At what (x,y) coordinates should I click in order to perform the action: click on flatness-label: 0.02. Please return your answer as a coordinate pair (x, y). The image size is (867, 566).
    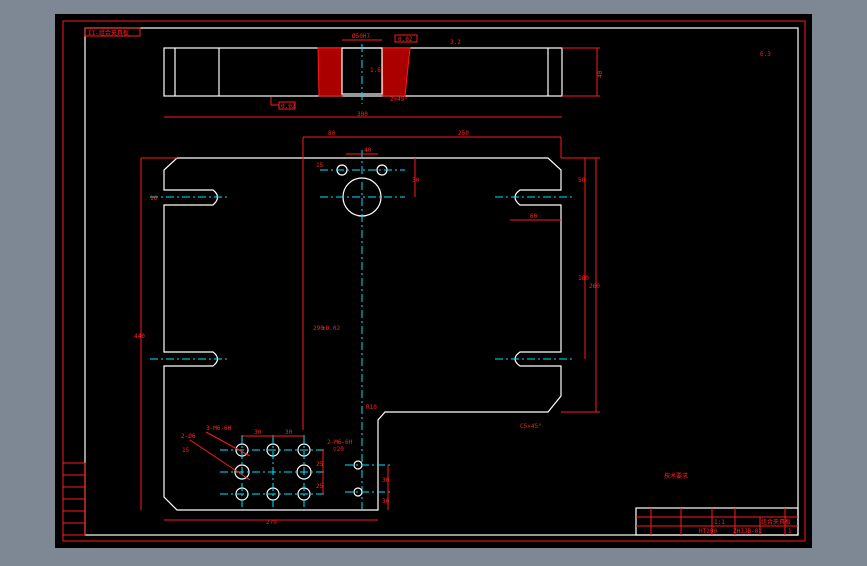
    Looking at the image, I should click on (405, 39).